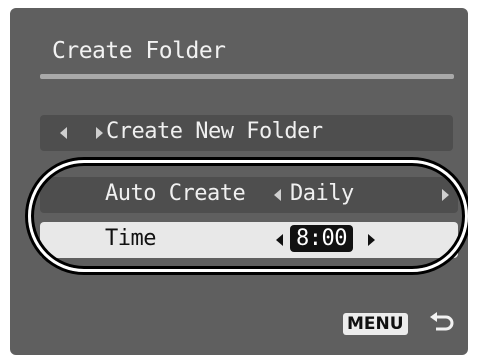 Image resolution: width=478 pixels, height=363 pixels. I want to click on title-divider, so click(247, 76).